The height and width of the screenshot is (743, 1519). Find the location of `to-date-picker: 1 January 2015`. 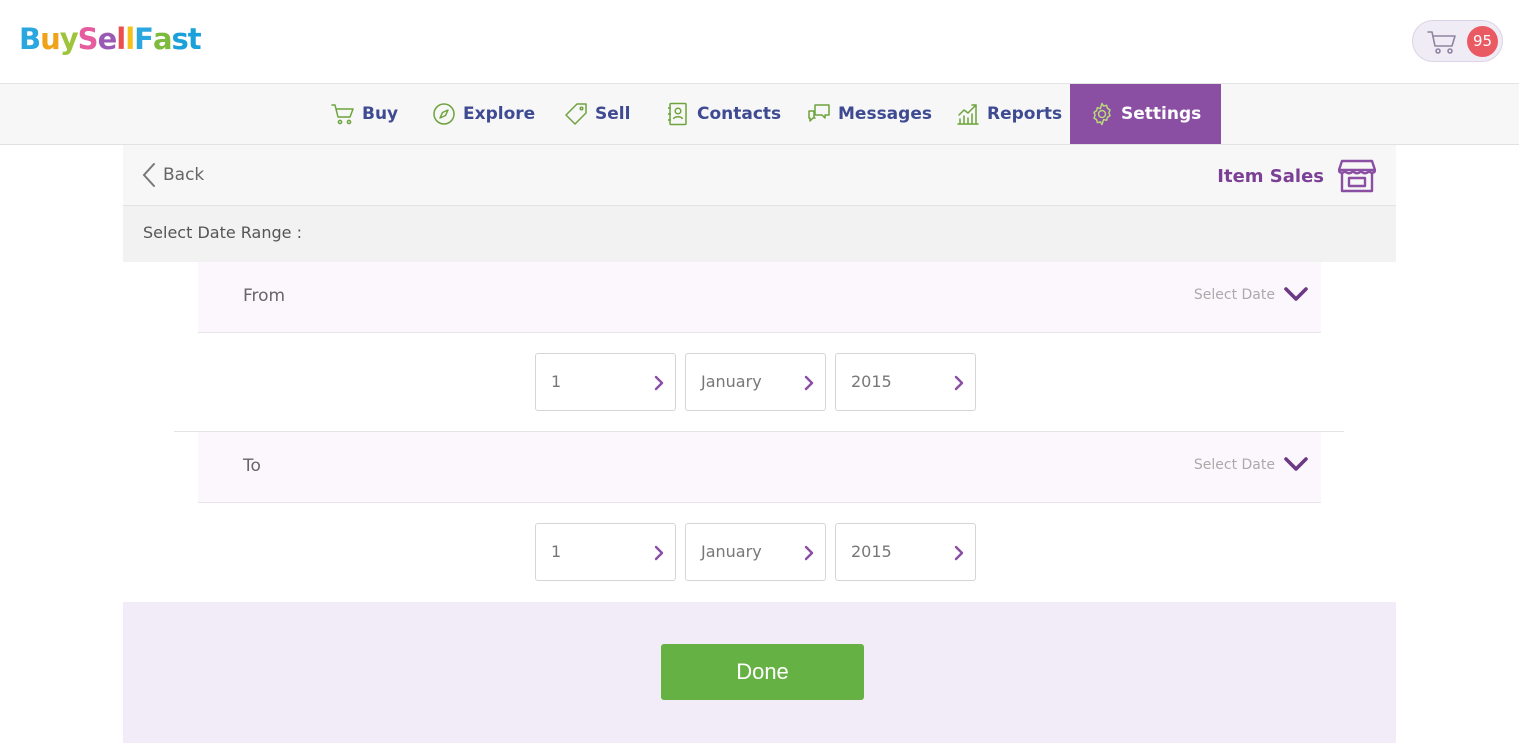

to-date-picker: 1 January 2015 is located at coordinates (759, 552).